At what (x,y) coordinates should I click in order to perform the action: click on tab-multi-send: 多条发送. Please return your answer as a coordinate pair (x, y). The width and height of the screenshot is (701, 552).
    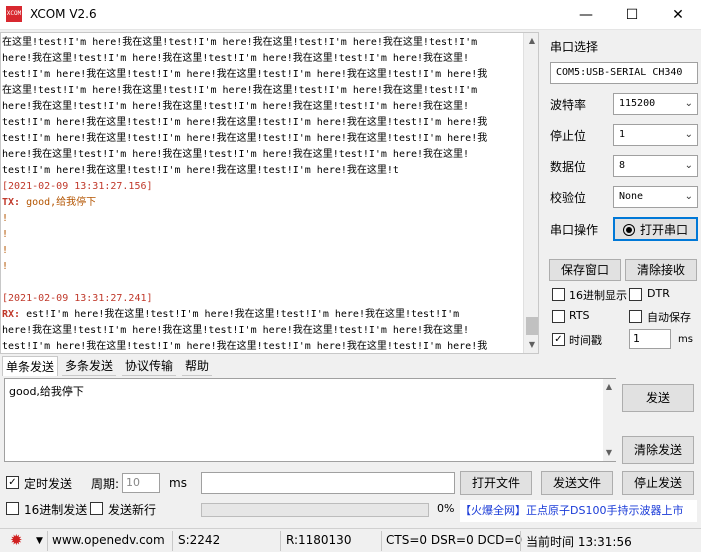
    Looking at the image, I should click on (89, 366).